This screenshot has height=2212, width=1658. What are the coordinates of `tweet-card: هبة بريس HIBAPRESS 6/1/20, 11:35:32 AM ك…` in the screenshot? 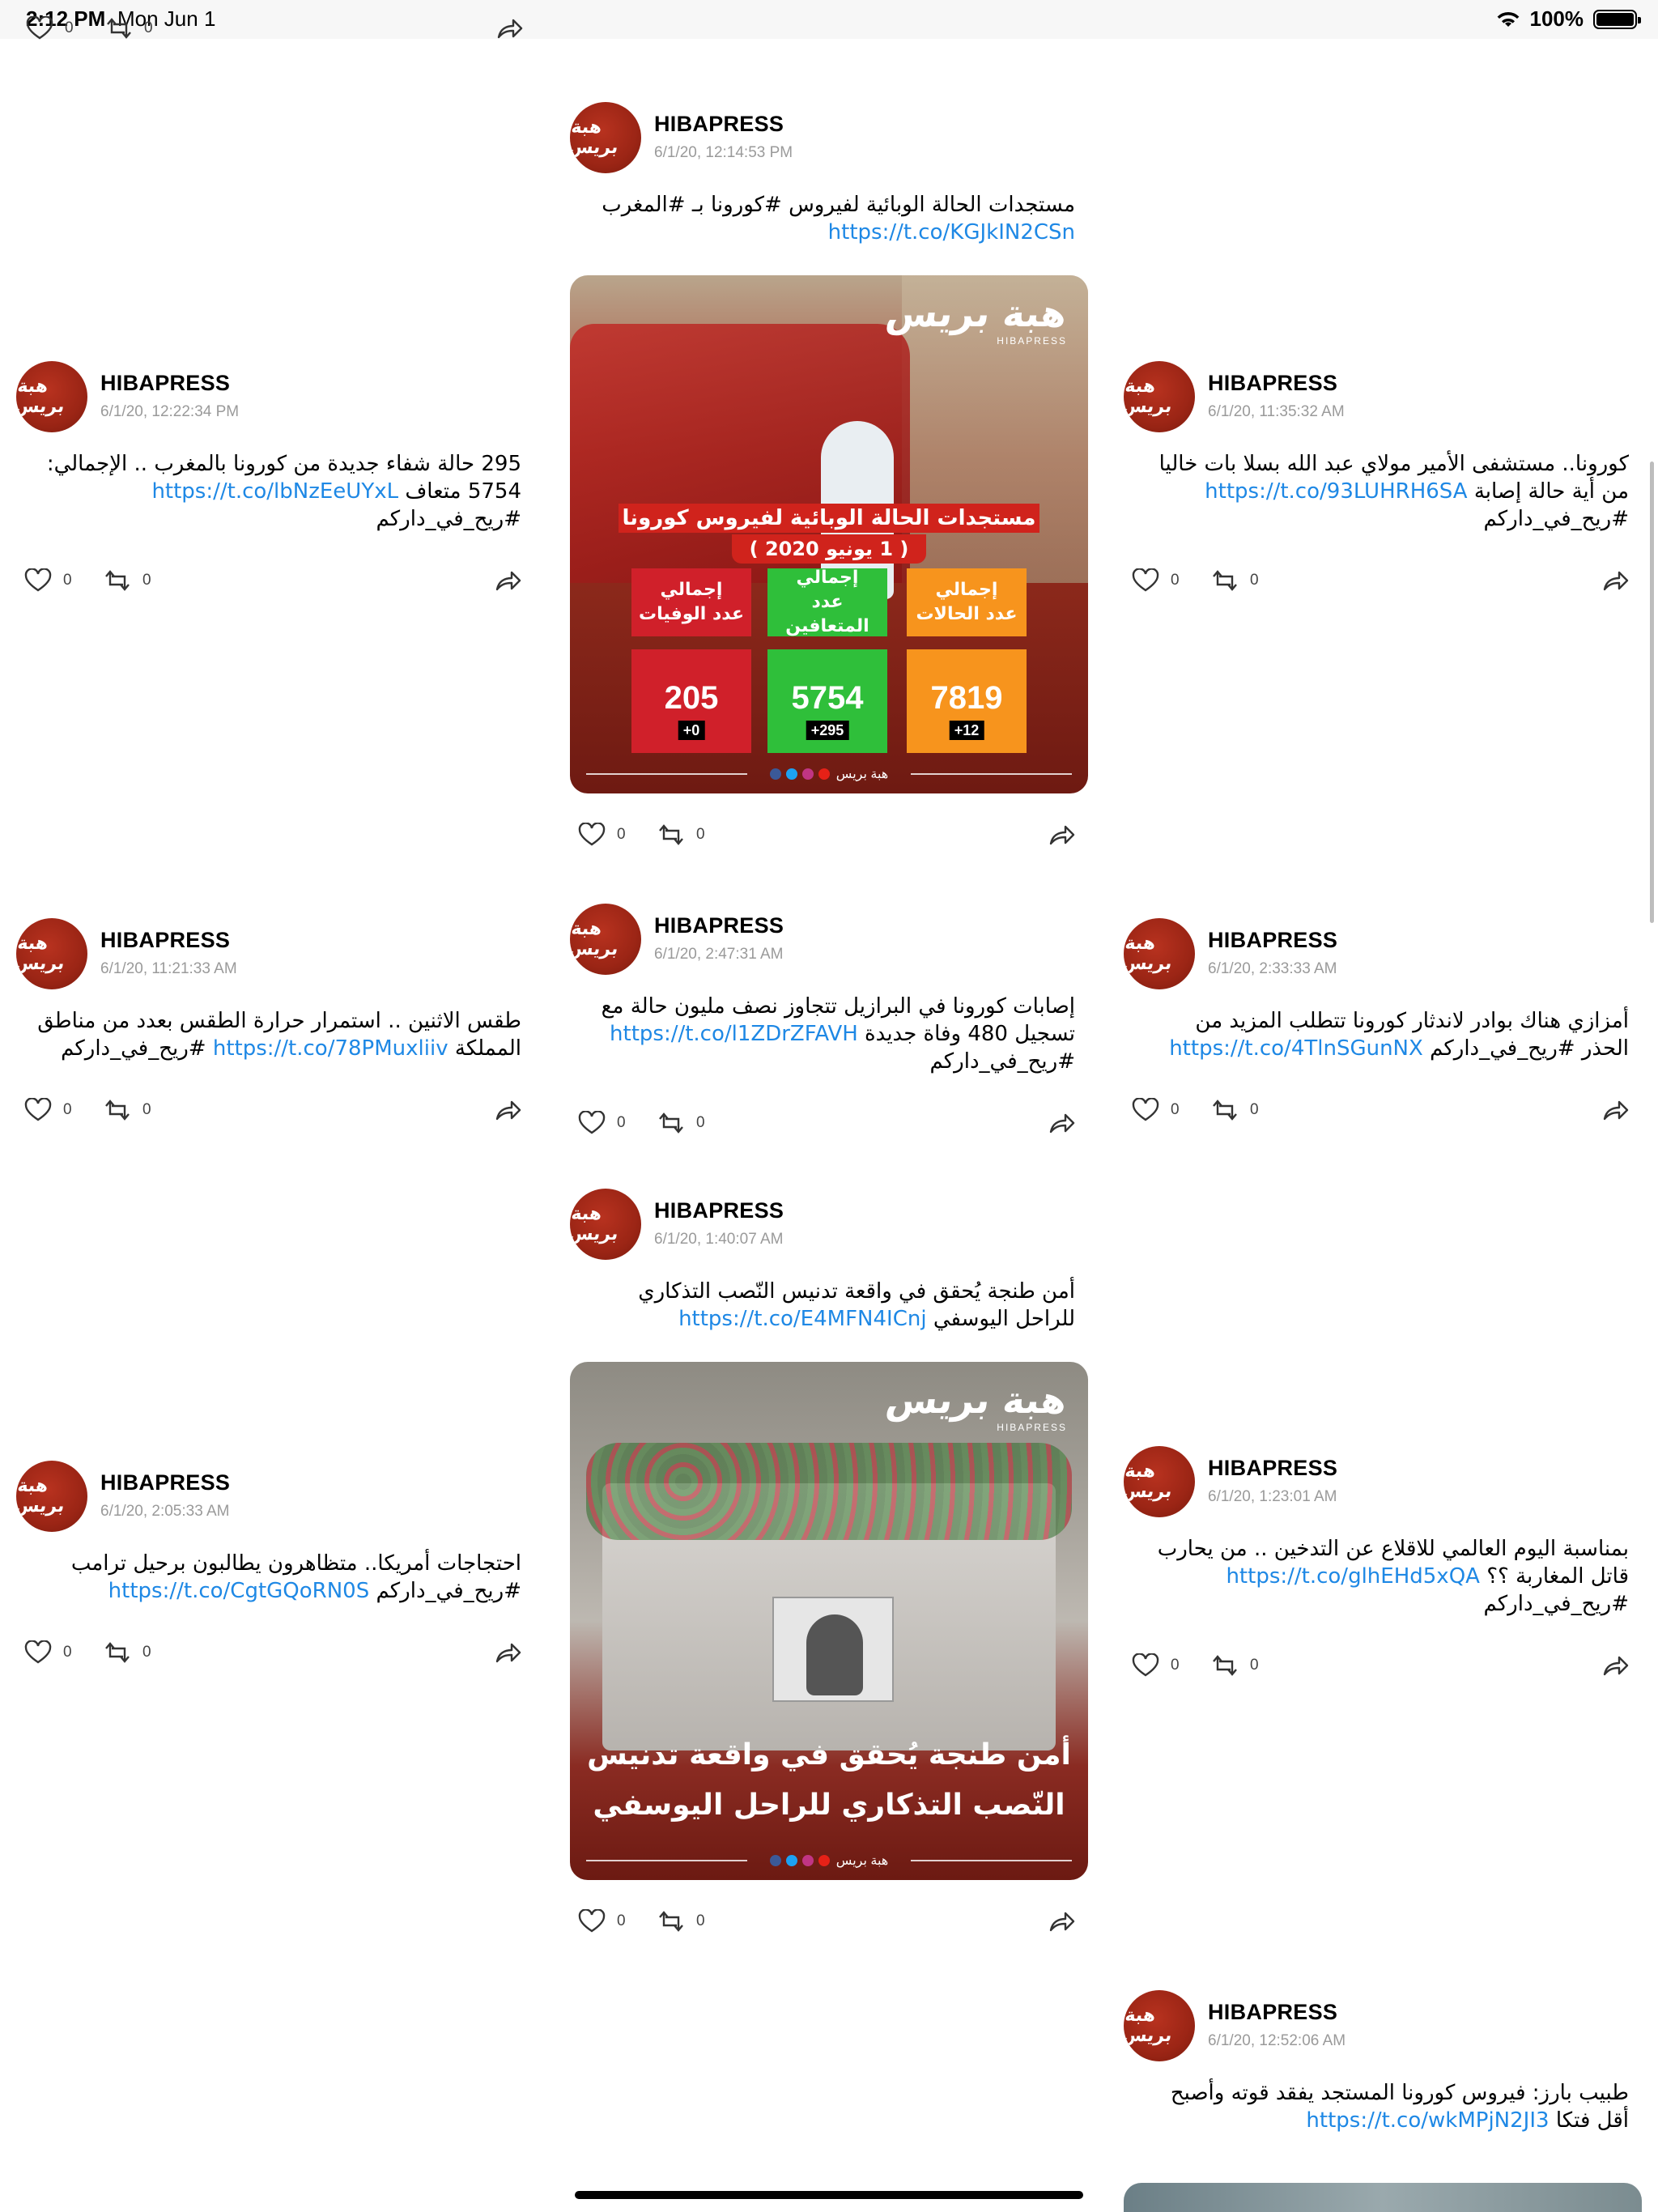 It's located at (1383, 481).